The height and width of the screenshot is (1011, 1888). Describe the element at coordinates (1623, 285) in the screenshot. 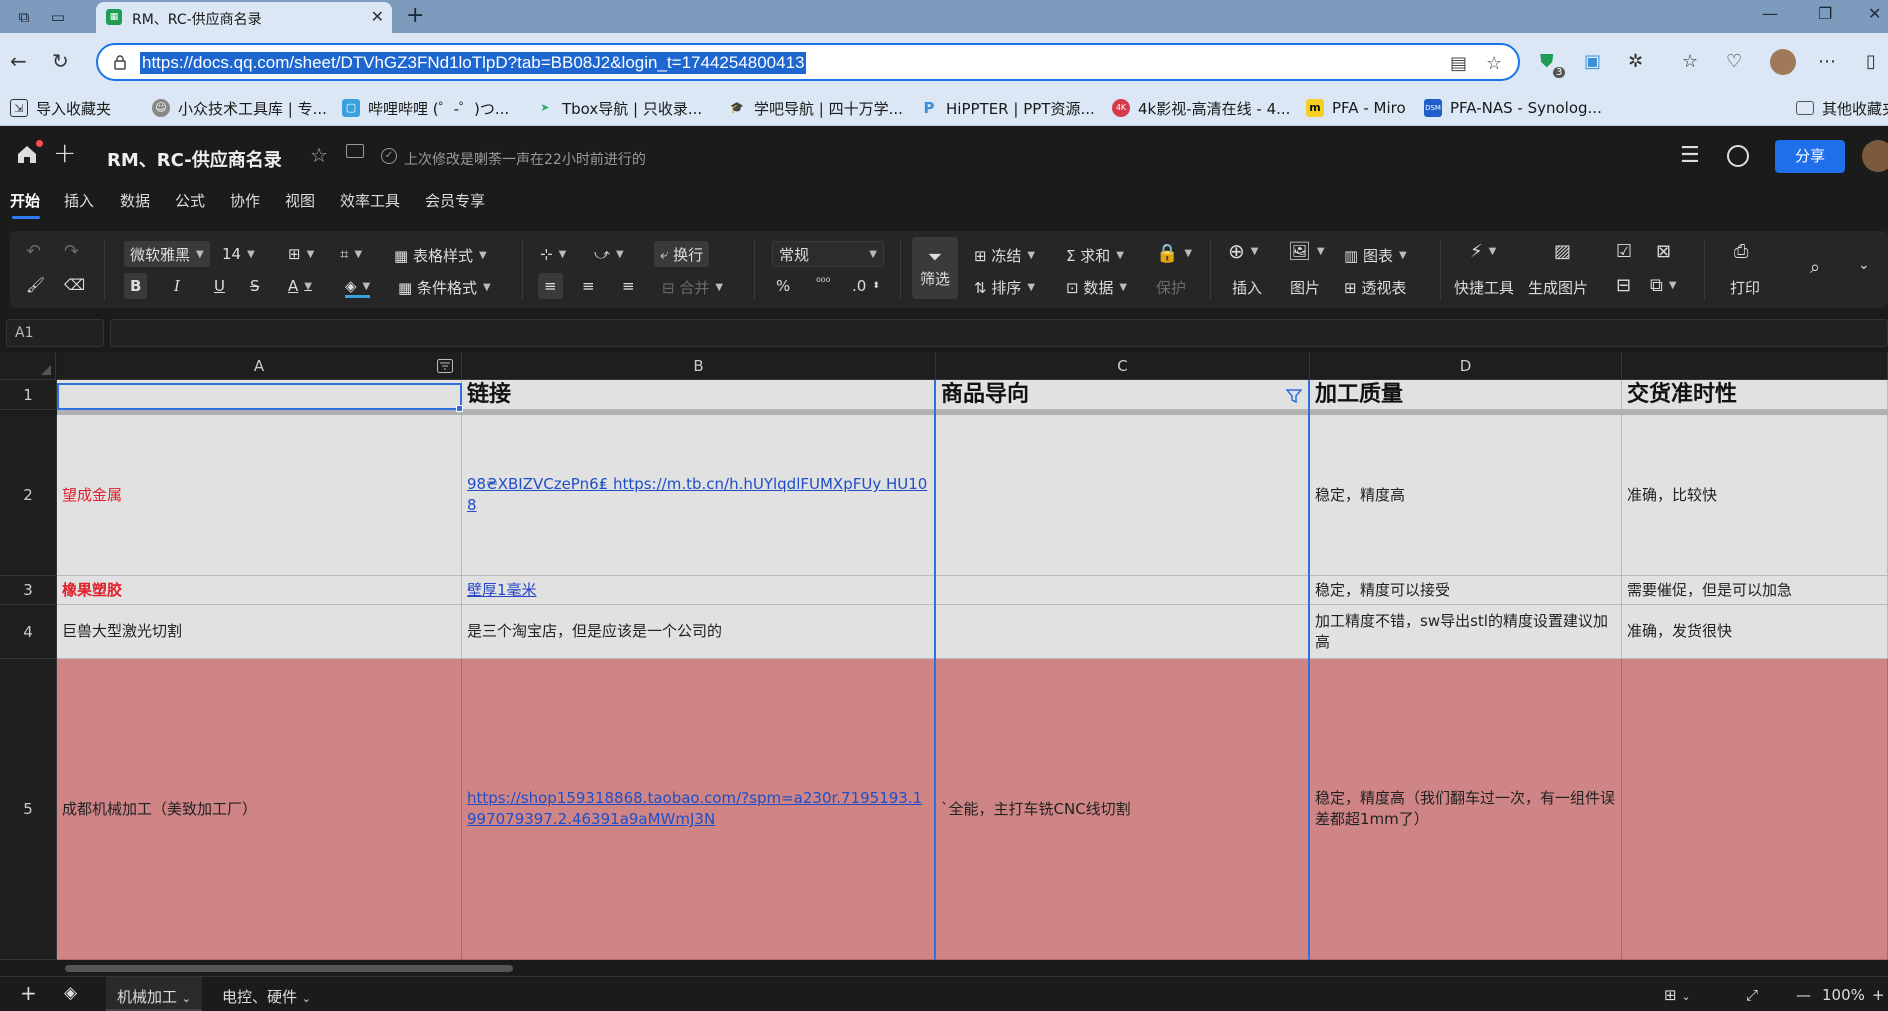

I see `split-icon: ⊟` at that location.